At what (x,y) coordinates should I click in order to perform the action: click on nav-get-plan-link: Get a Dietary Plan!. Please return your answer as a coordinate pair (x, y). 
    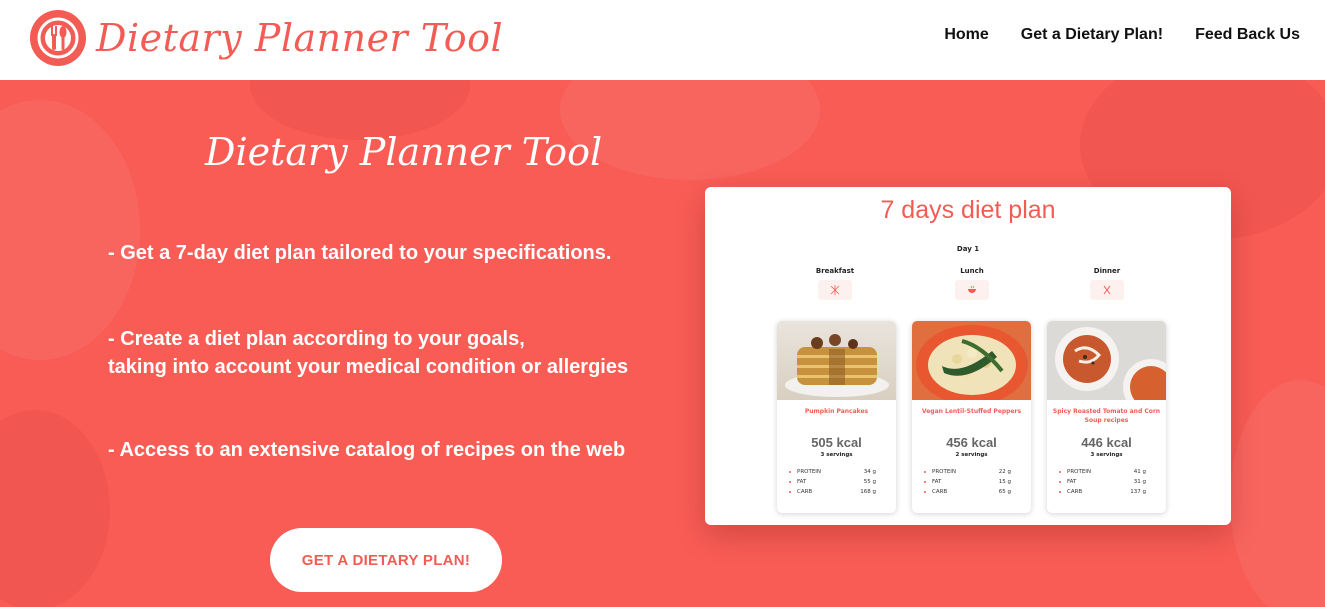
    Looking at the image, I should click on (1092, 35).